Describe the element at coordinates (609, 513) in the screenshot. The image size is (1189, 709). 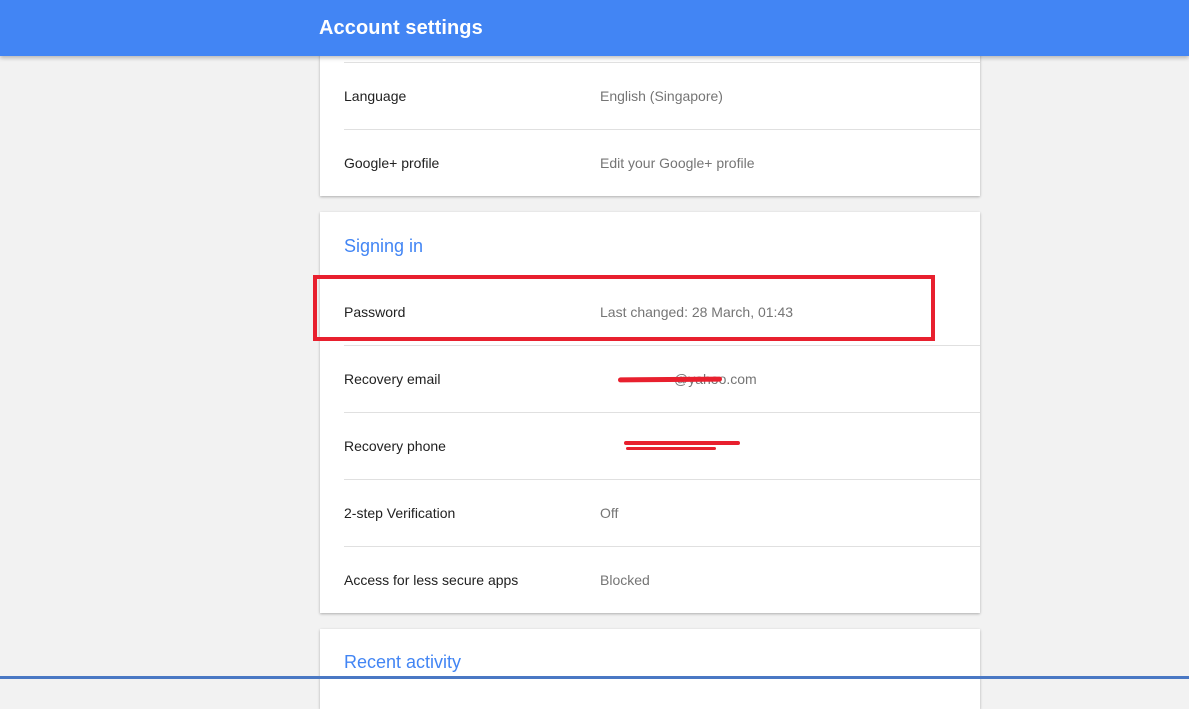
I see `two-step-verification-status: Off` at that location.